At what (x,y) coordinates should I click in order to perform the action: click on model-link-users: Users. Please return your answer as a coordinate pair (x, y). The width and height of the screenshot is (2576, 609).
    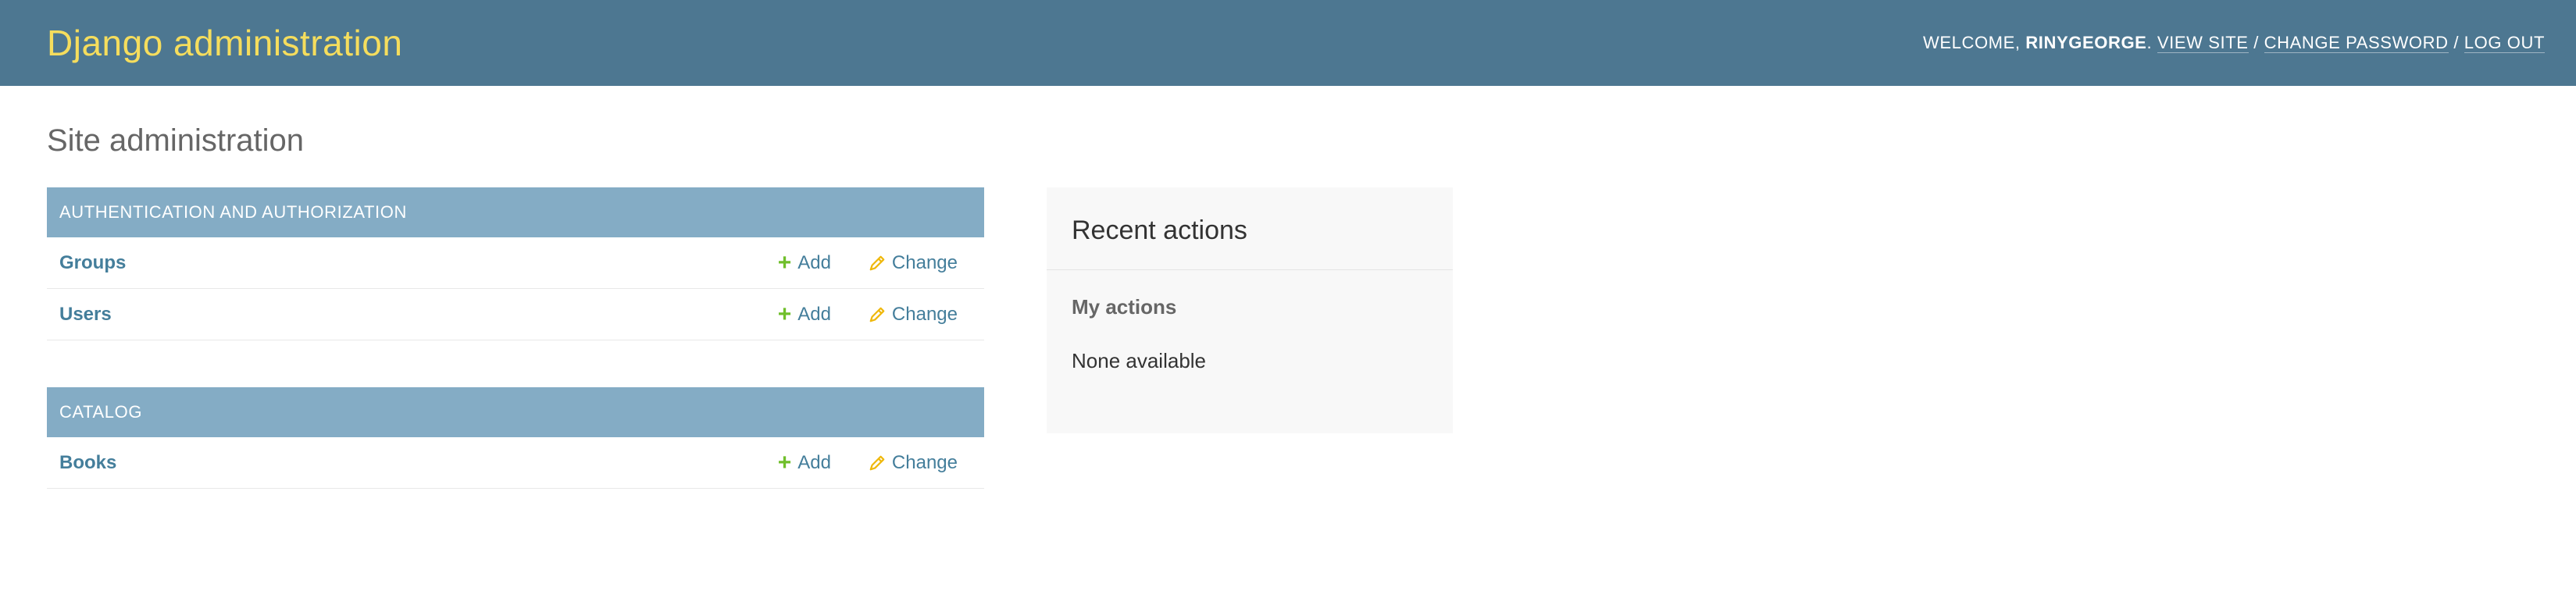
    Looking at the image, I should click on (418, 315).